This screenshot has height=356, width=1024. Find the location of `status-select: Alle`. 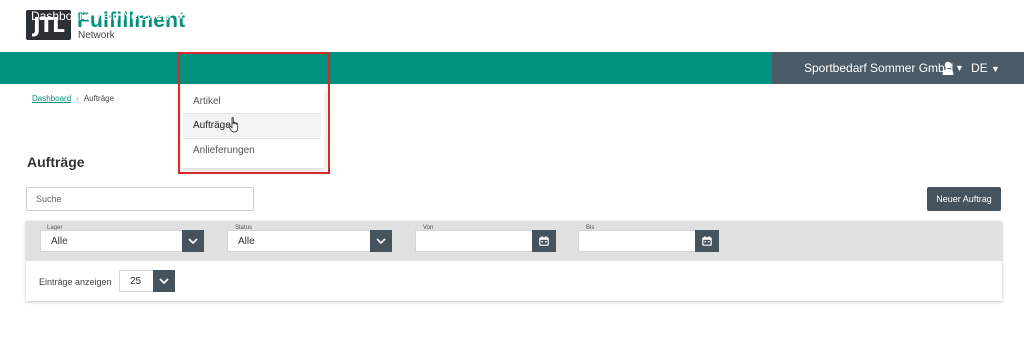

status-select: Alle is located at coordinates (309, 241).